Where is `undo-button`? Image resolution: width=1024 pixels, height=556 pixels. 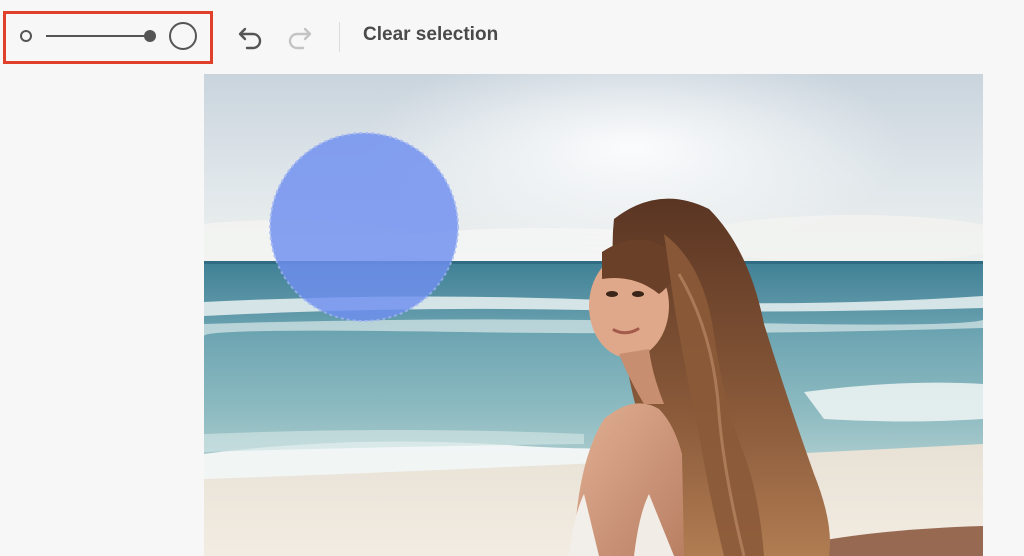
undo-button is located at coordinates (251, 37).